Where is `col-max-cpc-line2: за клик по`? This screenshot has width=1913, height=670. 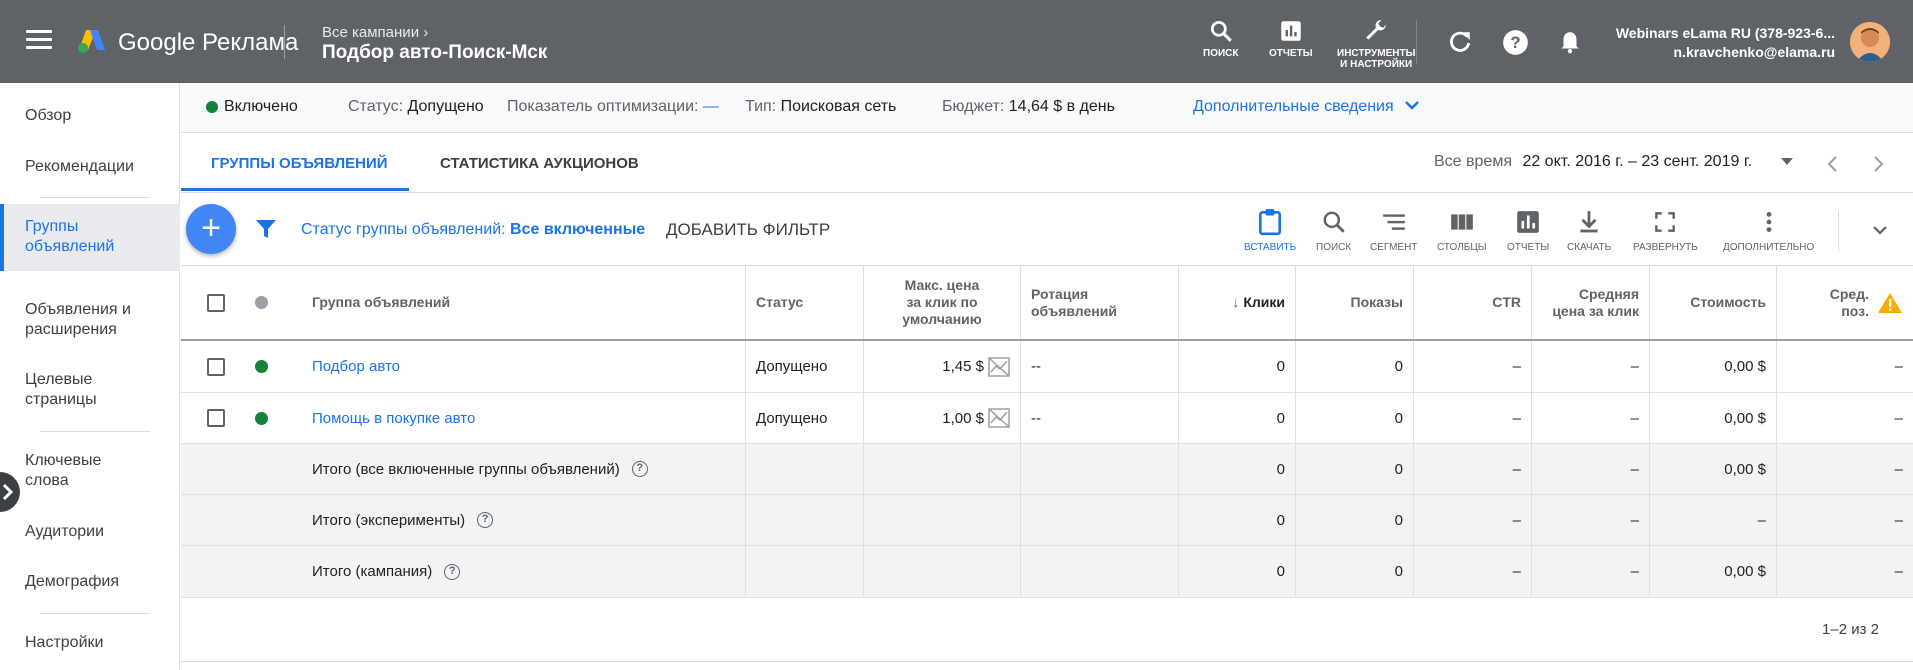
col-max-cpc-line2: за клик по is located at coordinates (942, 302).